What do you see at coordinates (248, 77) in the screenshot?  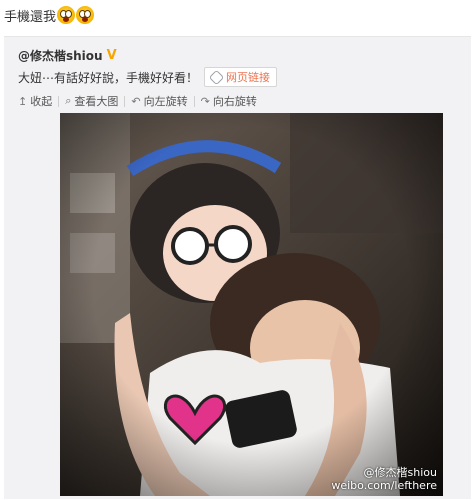 I see `web-link-label: 网页链接` at bounding box center [248, 77].